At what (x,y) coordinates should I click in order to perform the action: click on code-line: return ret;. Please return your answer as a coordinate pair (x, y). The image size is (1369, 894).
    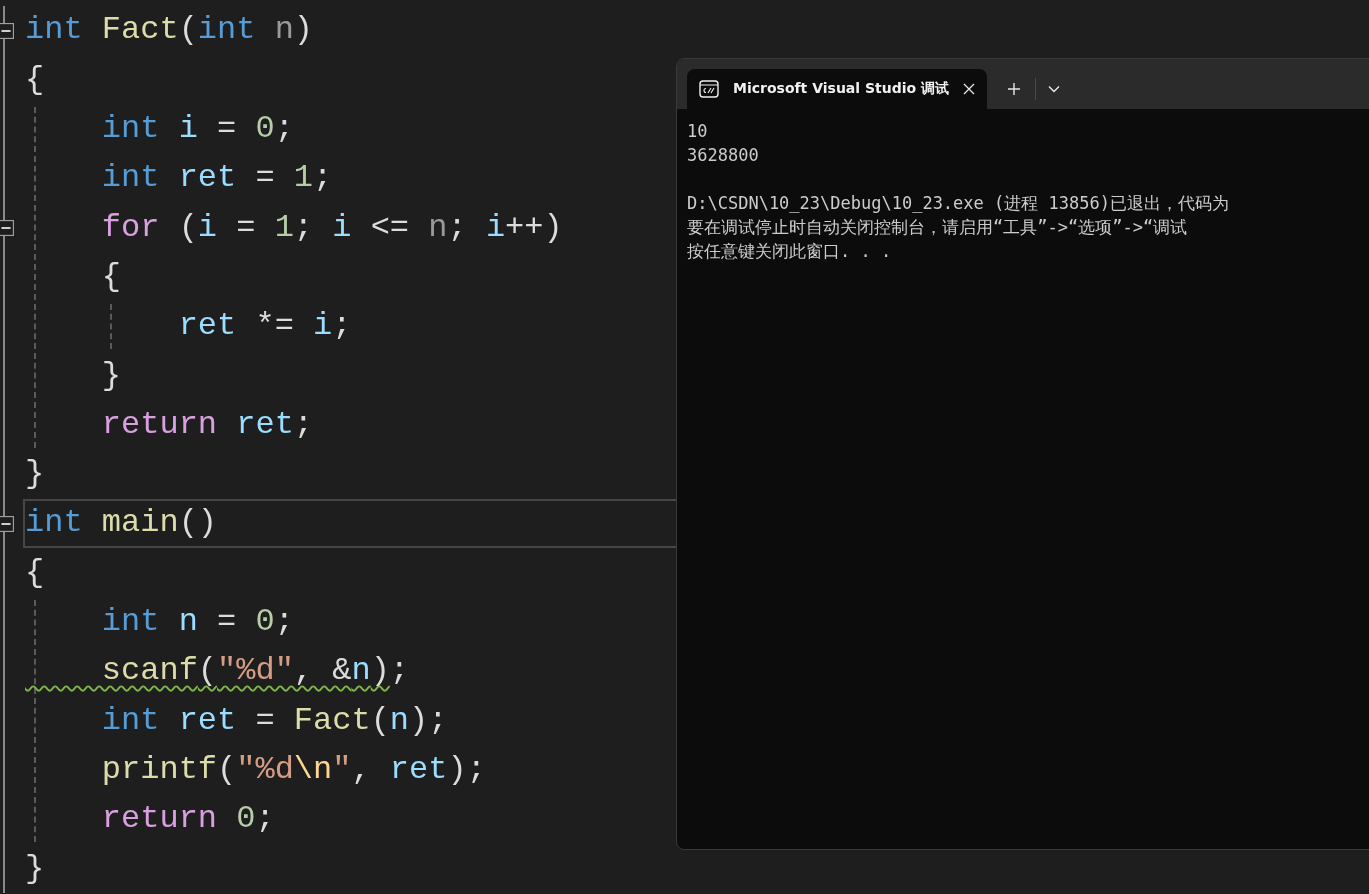
    Looking at the image, I should click on (207, 425).